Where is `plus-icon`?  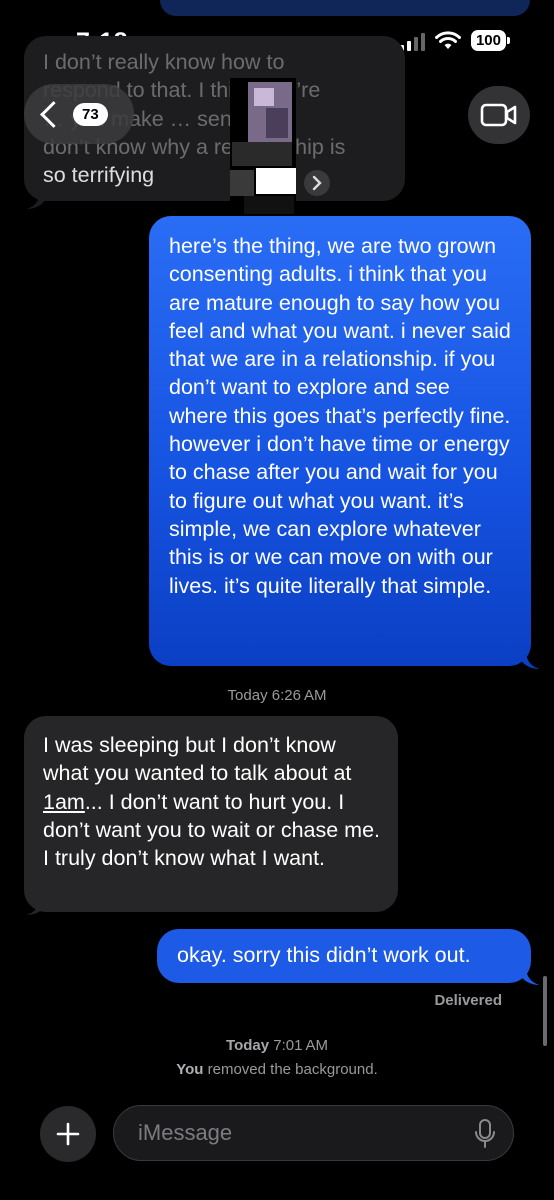 plus-icon is located at coordinates (68, 1134).